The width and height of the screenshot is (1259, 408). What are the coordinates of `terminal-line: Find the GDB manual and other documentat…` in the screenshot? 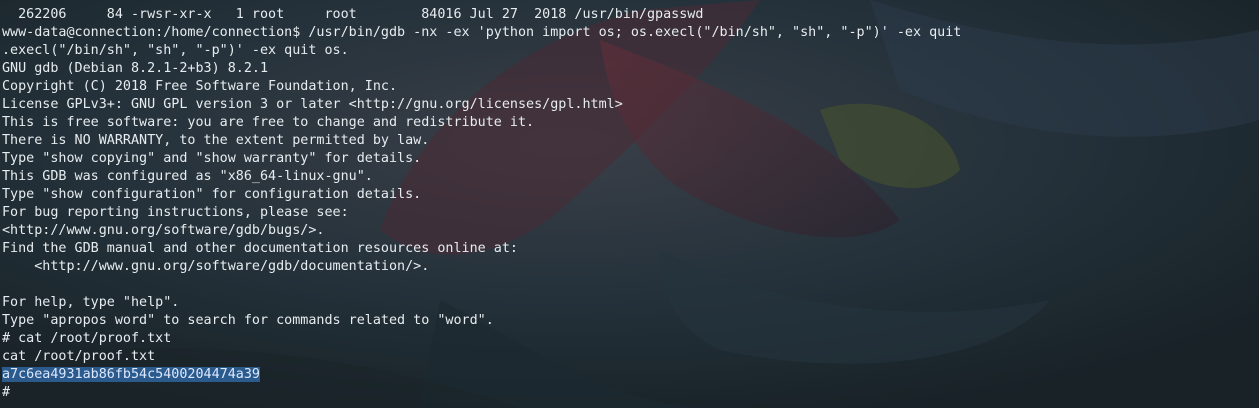 It's located at (260, 248).